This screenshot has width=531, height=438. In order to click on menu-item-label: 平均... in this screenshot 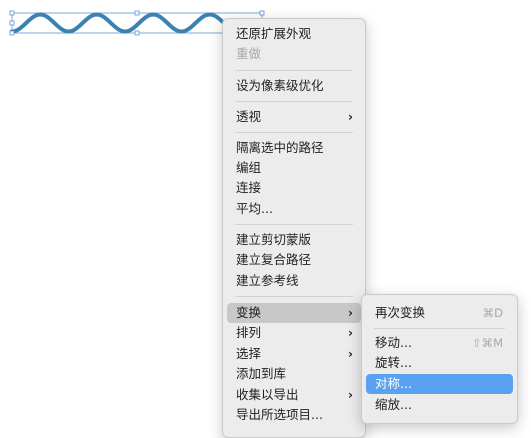, I will do `click(254, 208)`.